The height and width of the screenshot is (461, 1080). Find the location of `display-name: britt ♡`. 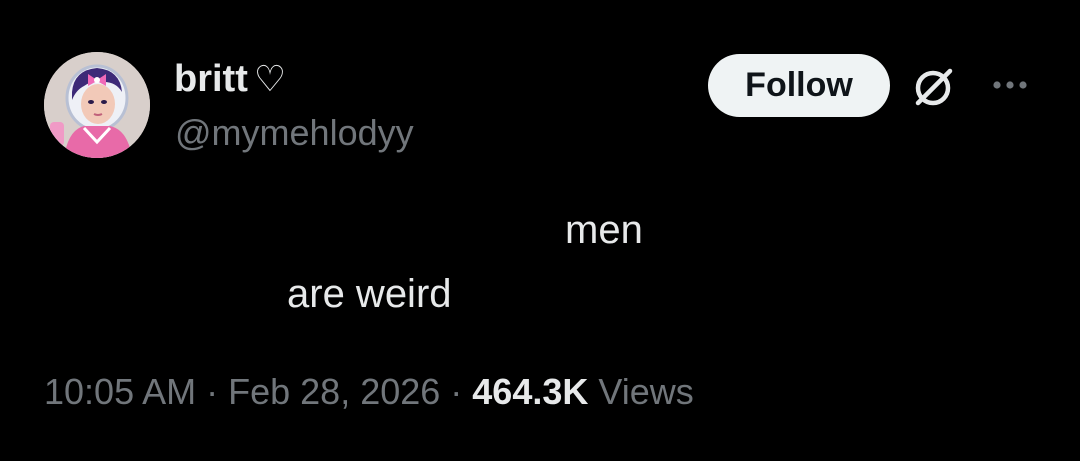

display-name: britt ♡ is located at coordinates (230, 79).